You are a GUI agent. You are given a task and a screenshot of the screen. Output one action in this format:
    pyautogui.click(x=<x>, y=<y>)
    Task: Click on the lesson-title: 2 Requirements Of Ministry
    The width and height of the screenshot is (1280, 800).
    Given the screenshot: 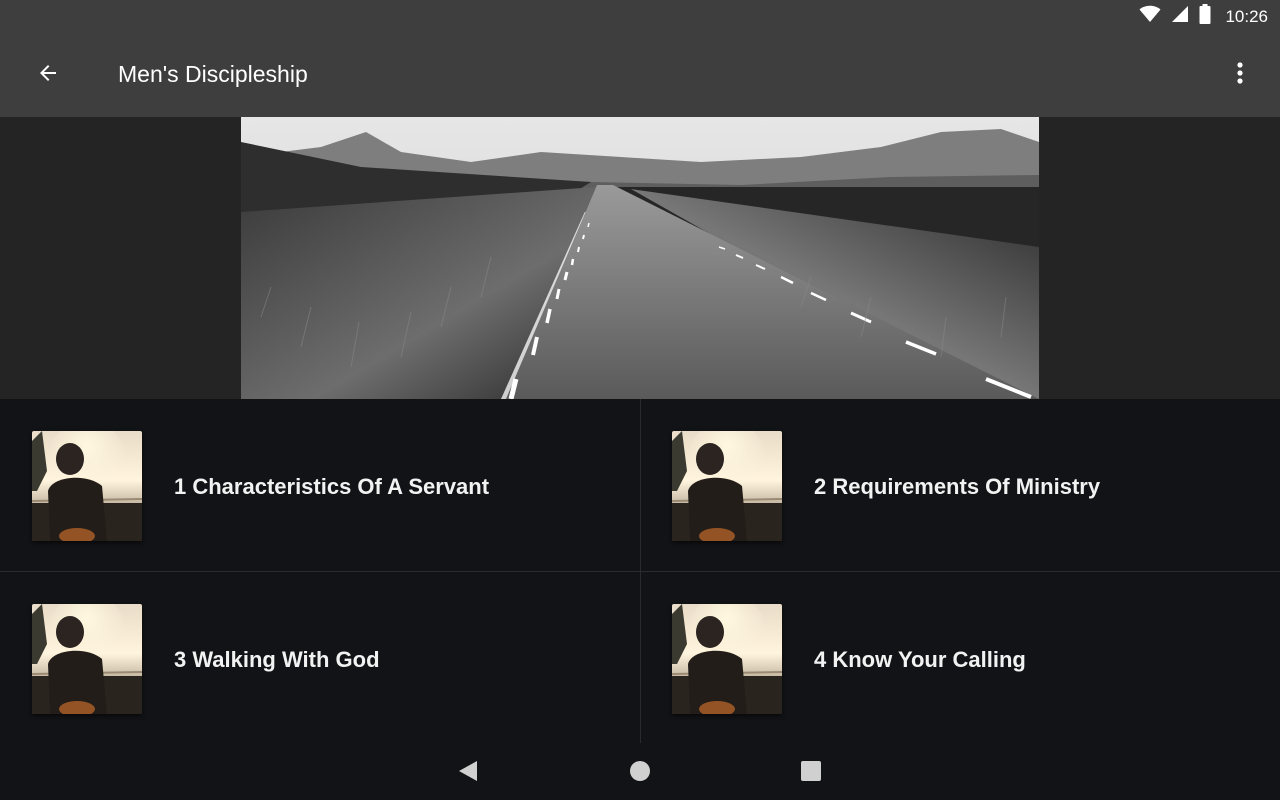 What is the action you would take?
    pyautogui.click(x=957, y=486)
    